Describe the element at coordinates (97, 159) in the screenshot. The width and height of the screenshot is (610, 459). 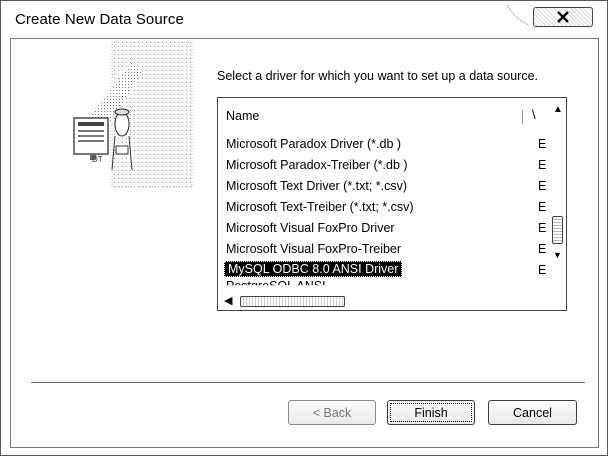
I see `svg-text: DT` at that location.